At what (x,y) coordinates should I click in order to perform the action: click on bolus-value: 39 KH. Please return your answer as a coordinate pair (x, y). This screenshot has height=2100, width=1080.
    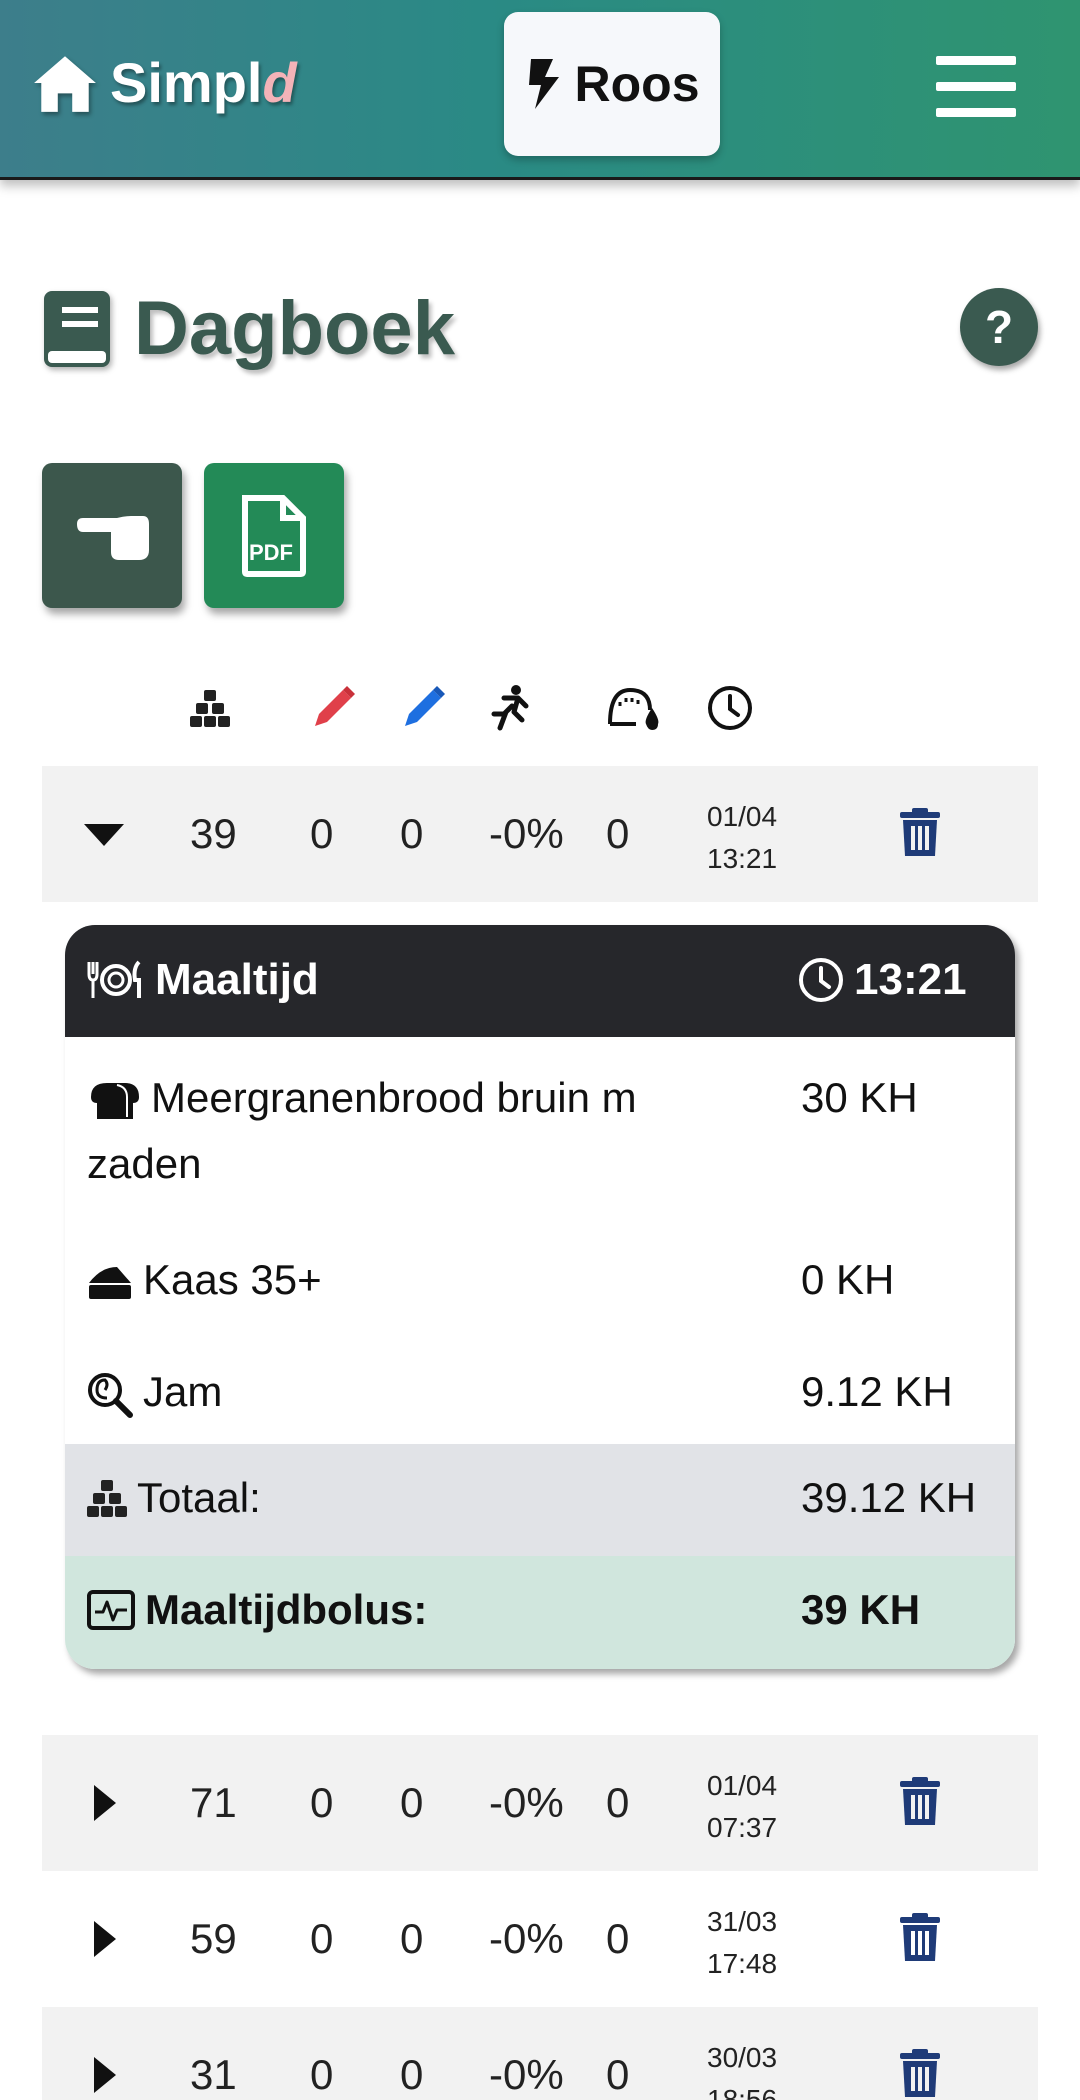
    Looking at the image, I should click on (861, 1609).